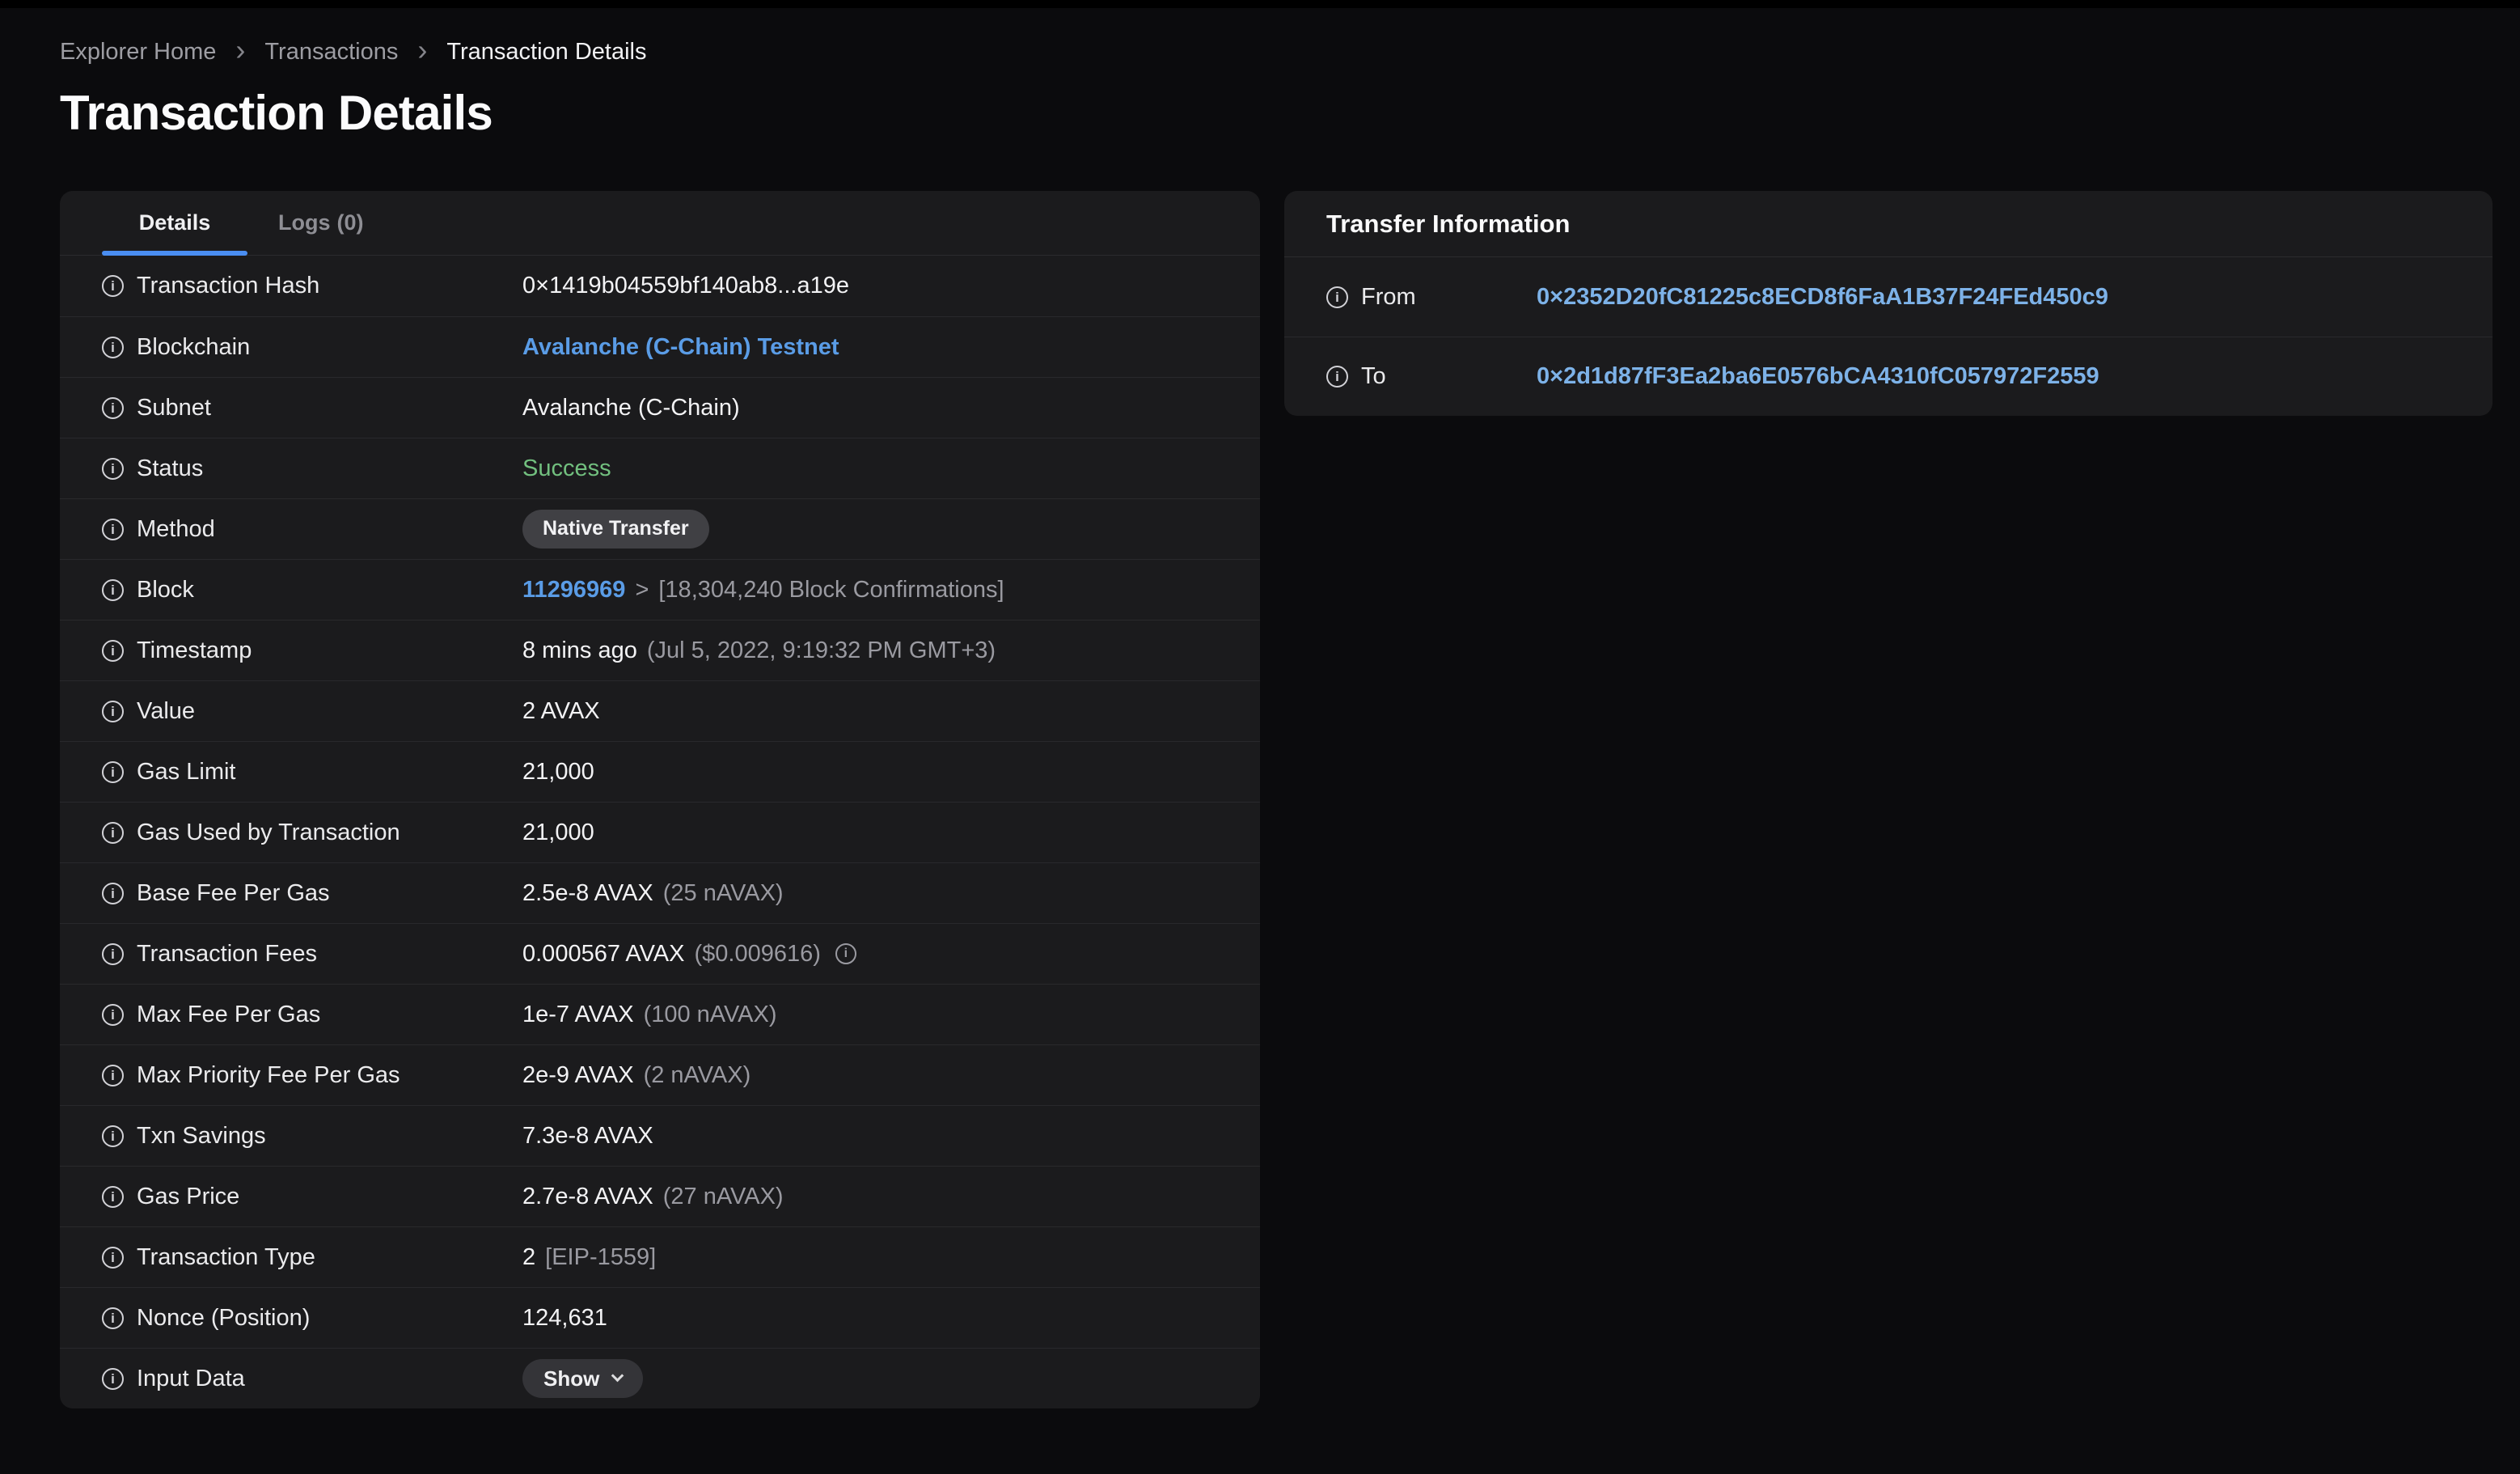  Describe the element at coordinates (312, 469) in the screenshot. I see `row-left: i Status` at that location.